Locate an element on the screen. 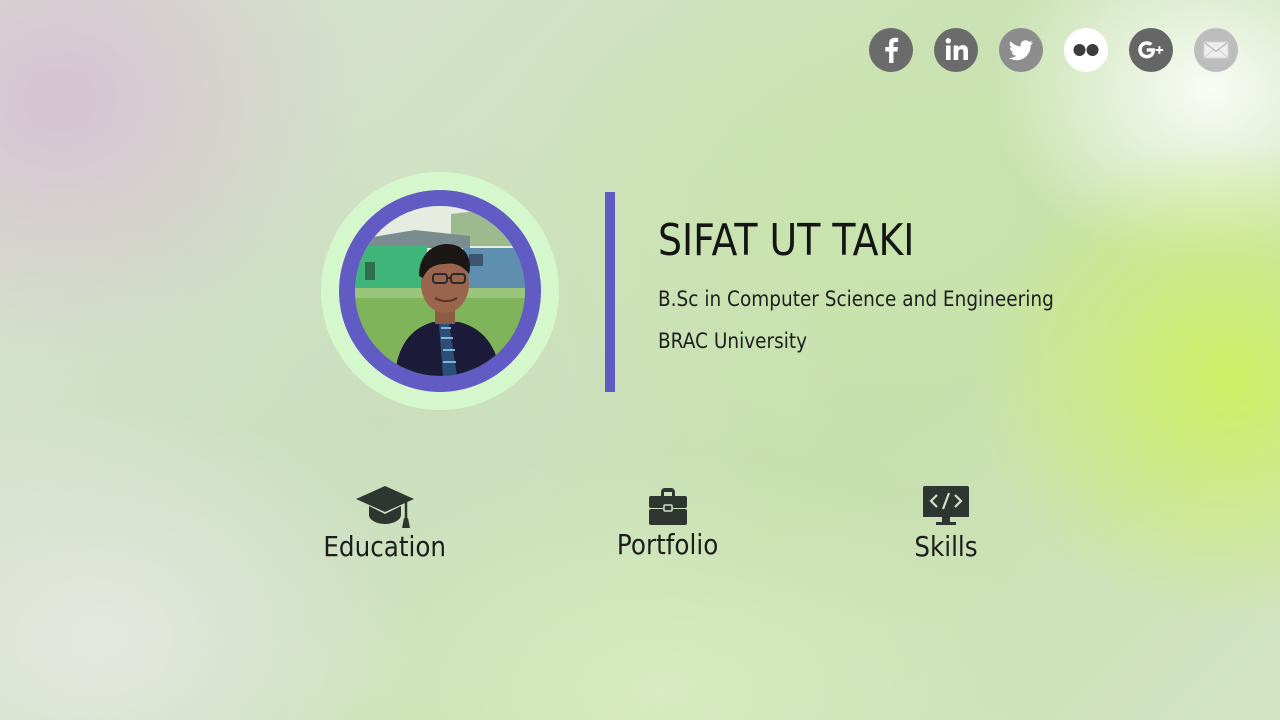  avatar-ring is located at coordinates (440, 291).